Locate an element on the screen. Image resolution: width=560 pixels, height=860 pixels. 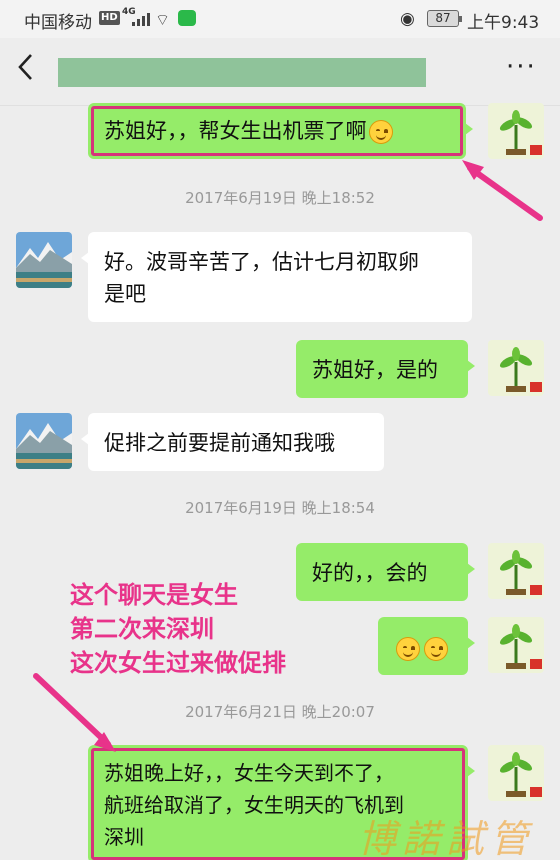
watermark-text: 博諾試管 is located at coordinates (446, 838).